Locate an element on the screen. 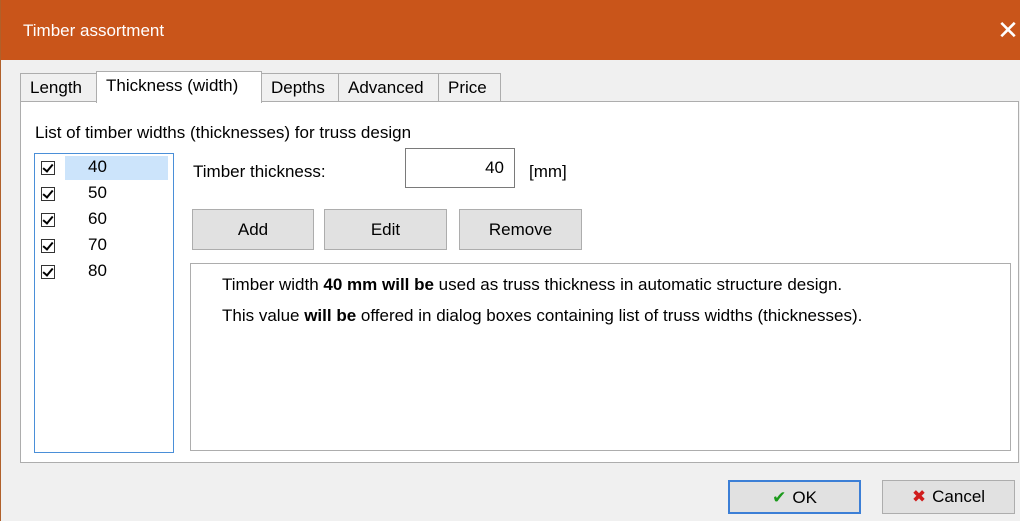 This screenshot has width=1020, height=521. list-item: 70 is located at coordinates (104, 246).